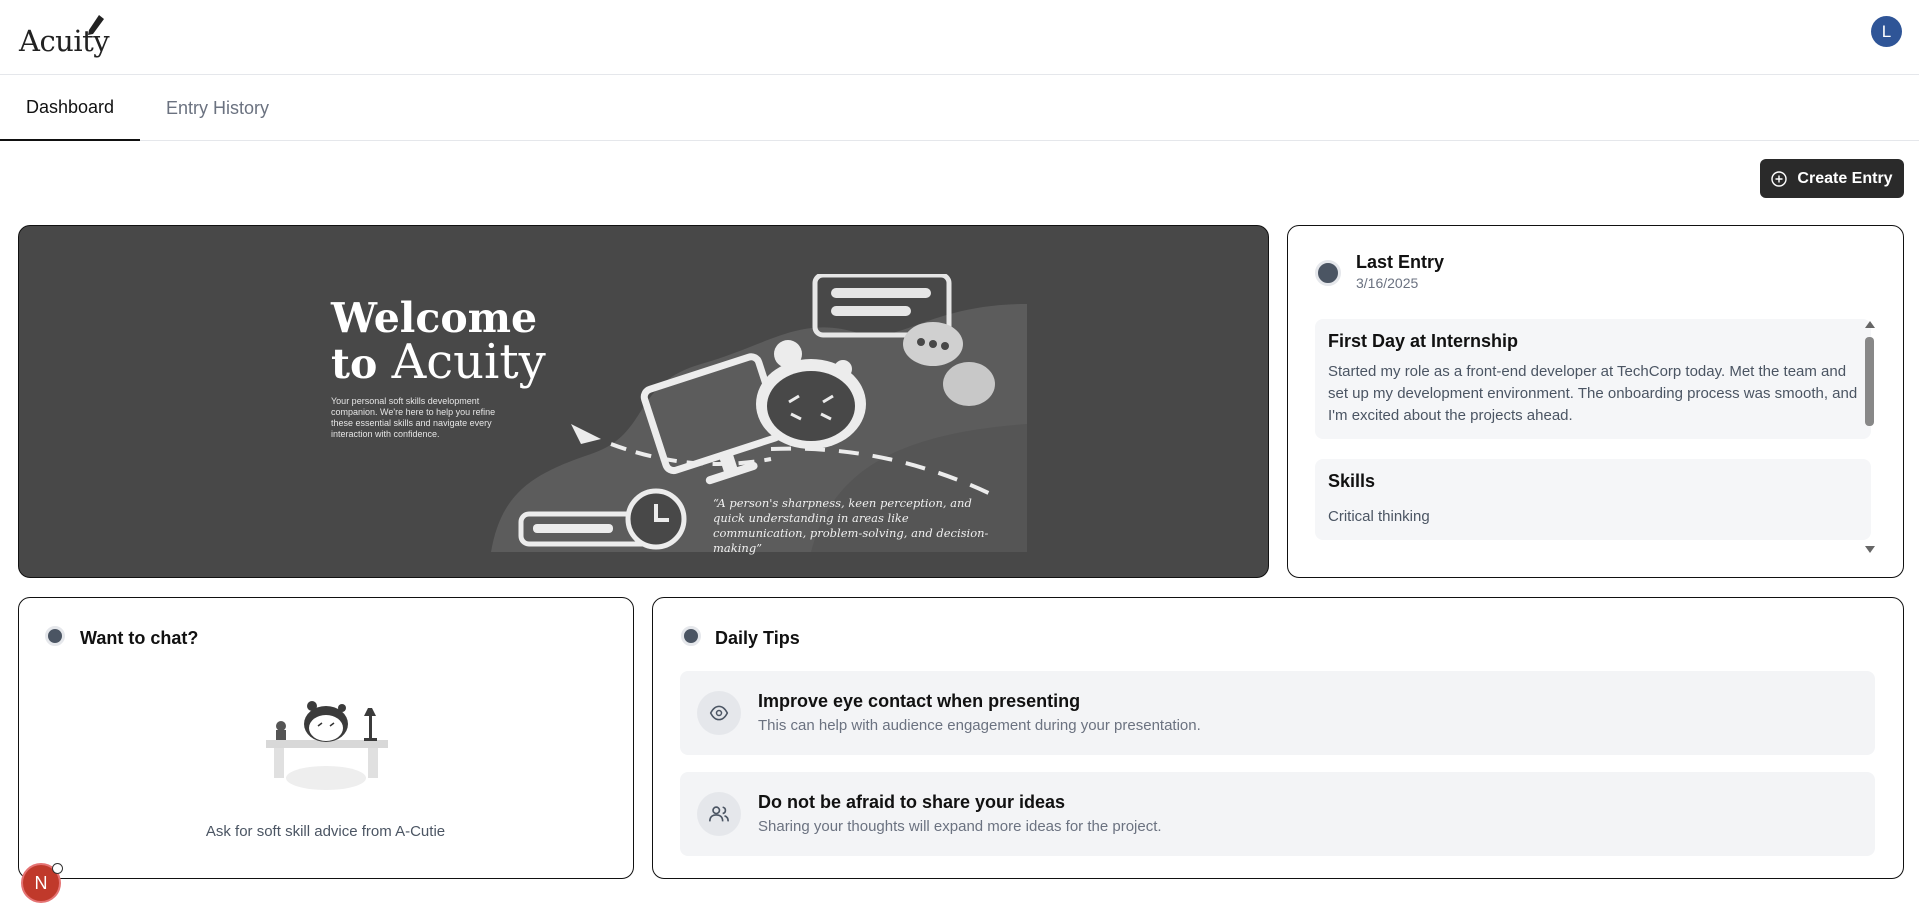 This screenshot has width=1919, height=903. I want to click on top-bar: Acuity L, so click(959, 37).